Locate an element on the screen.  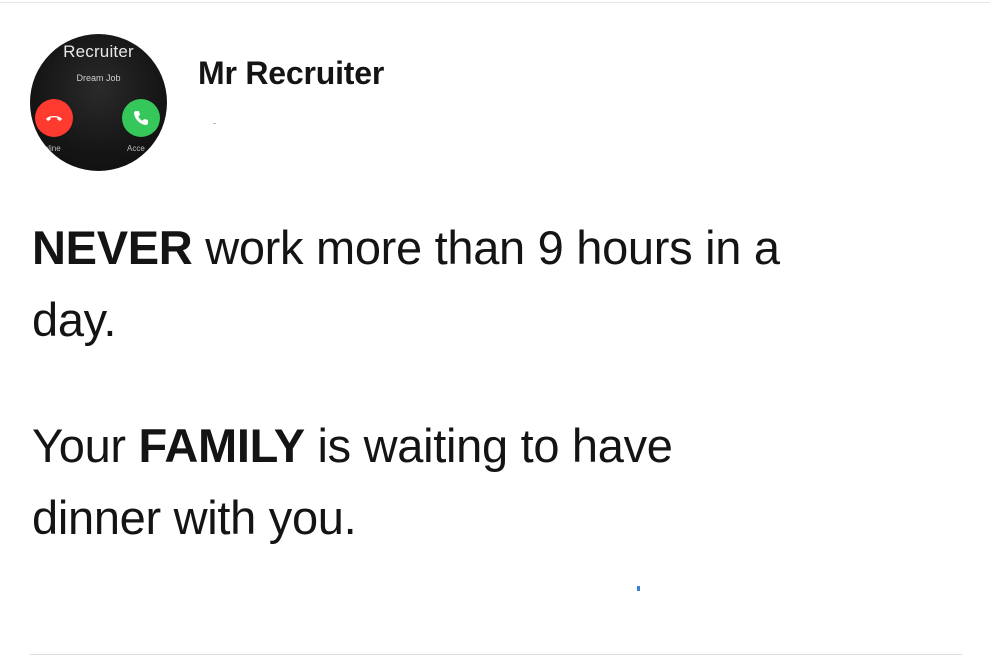
avatar-caller-name: Recruiter is located at coordinates (98, 51).